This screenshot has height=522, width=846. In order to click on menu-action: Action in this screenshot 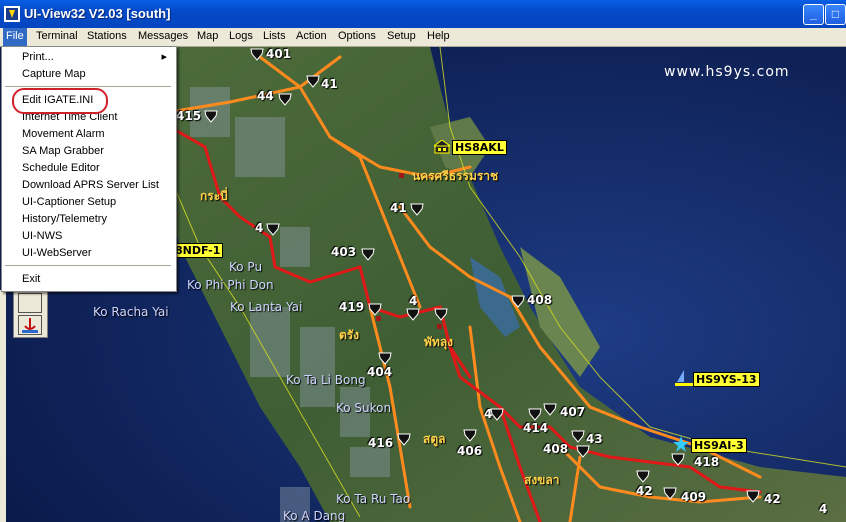, I will do `click(311, 37)`.